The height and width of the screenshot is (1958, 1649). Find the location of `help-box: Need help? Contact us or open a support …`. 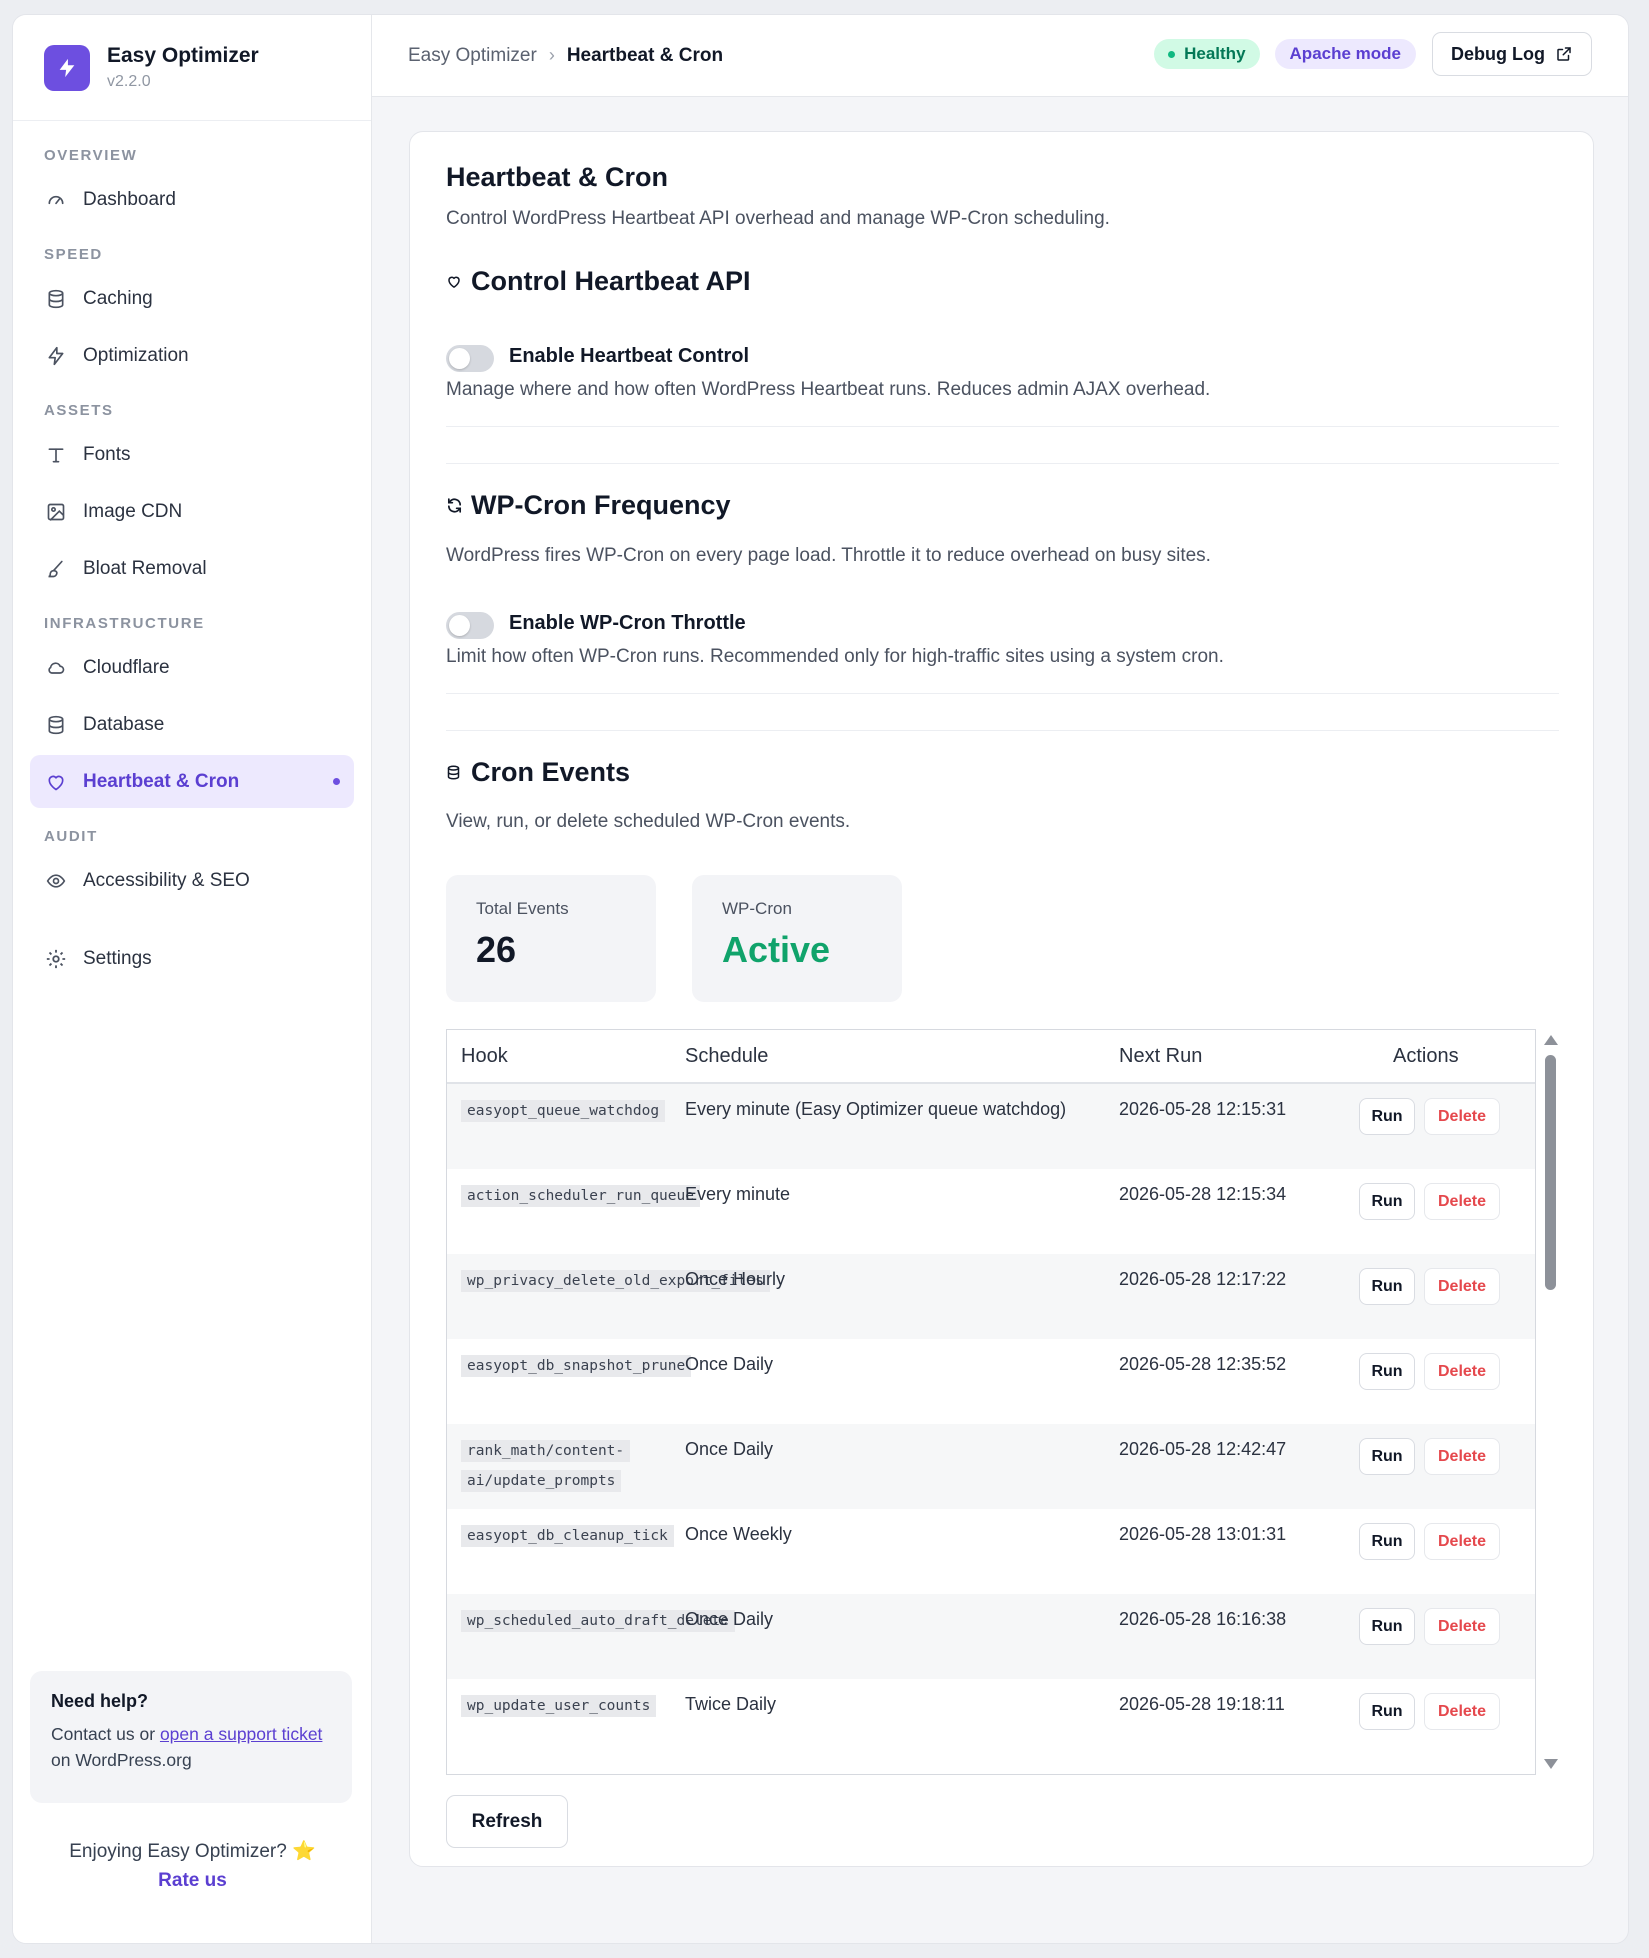

help-box: Need help? Contact us or open a support … is located at coordinates (191, 1737).